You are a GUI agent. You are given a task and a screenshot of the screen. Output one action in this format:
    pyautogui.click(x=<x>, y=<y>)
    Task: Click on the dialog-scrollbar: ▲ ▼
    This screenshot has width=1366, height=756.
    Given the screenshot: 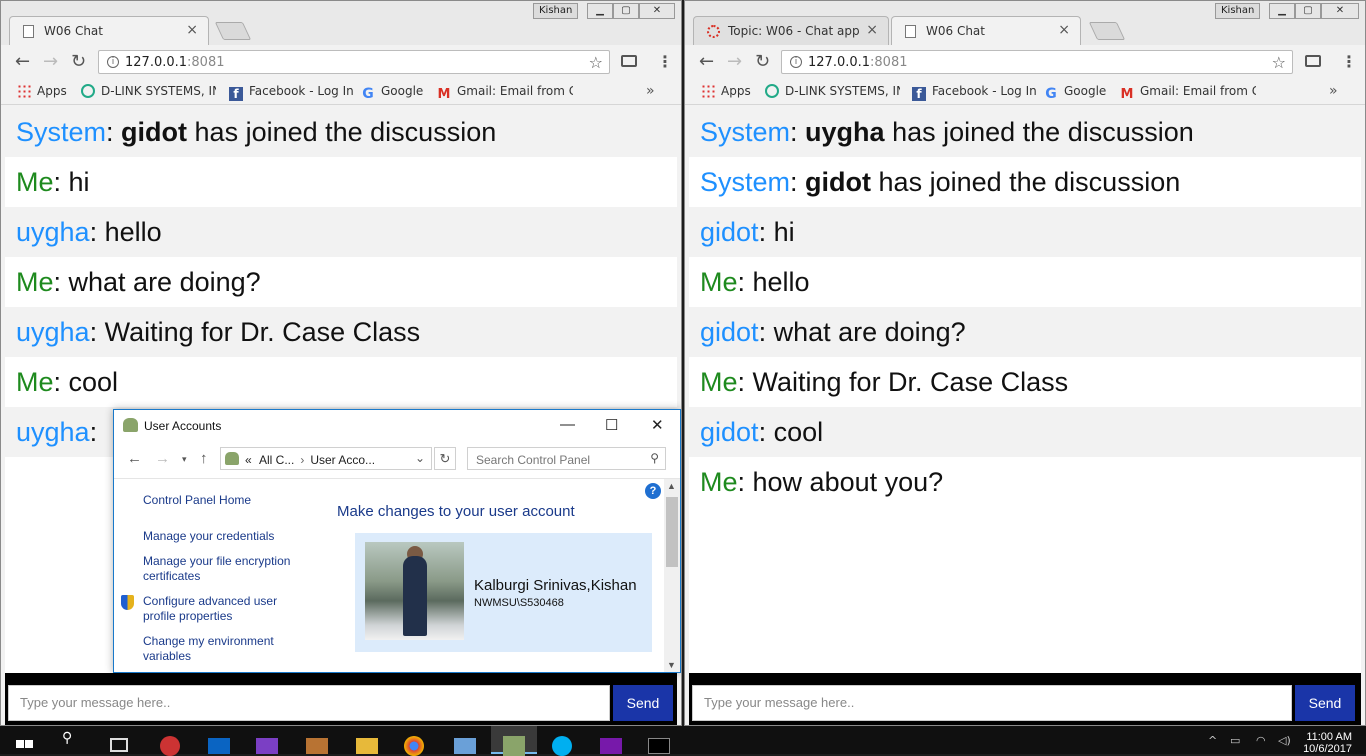 What is the action you would take?
    pyautogui.click(x=672, y=575)
    